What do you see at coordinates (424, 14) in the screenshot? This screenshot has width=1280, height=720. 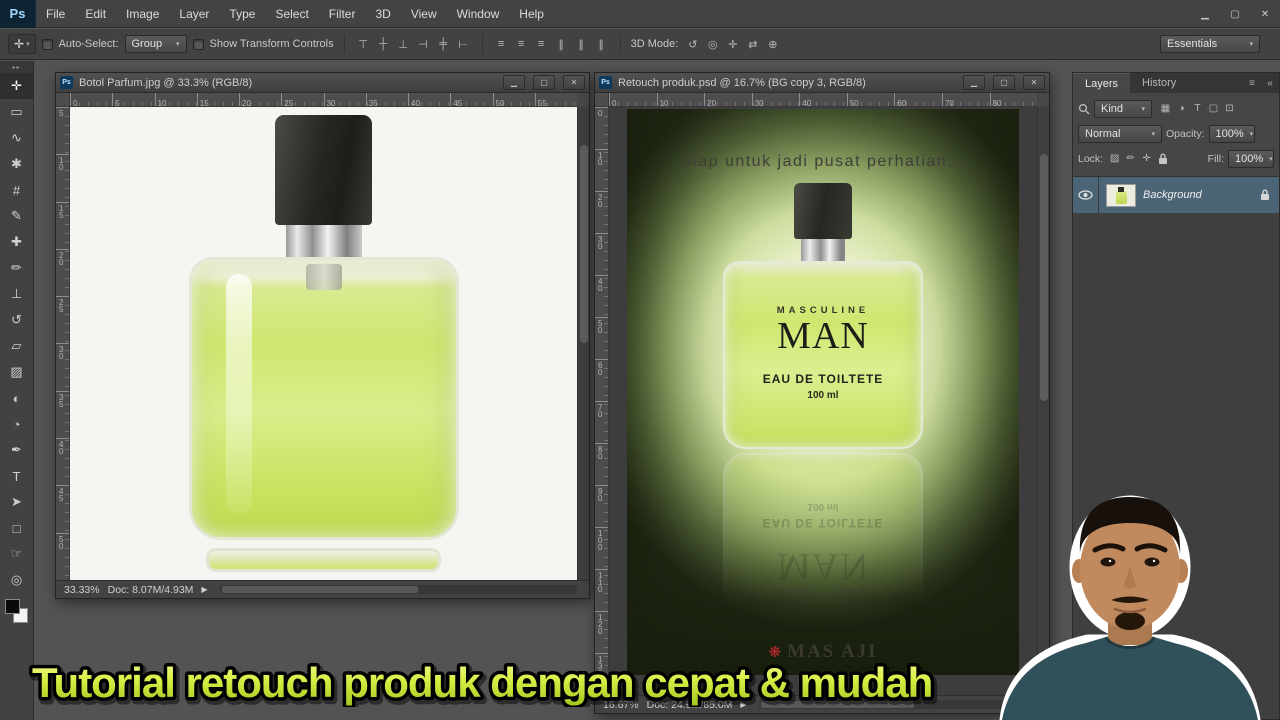 I see `menu-view: View` at bounding box center [424, 14].